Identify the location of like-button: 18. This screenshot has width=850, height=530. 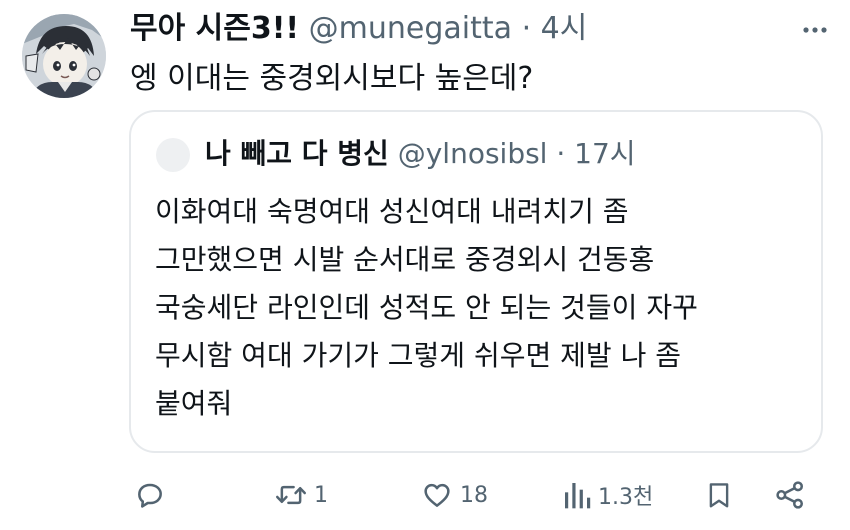
(454, 495).